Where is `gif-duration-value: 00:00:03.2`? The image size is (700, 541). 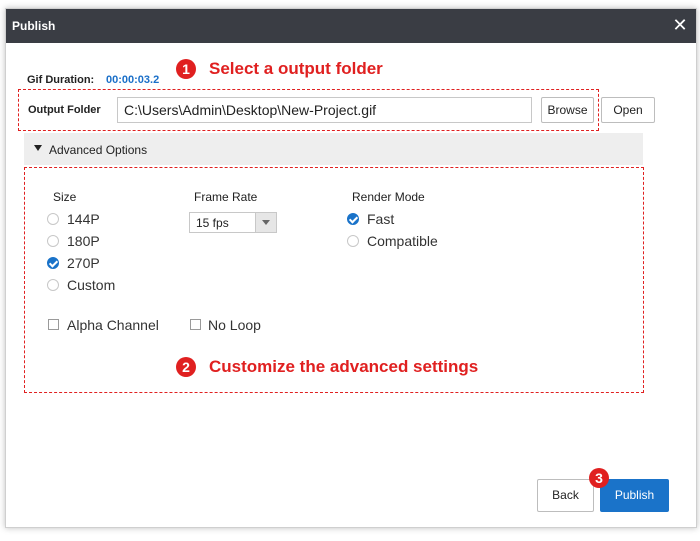
gif-duration-value: 00:00:03.2 is located at coordinates (133, 80).